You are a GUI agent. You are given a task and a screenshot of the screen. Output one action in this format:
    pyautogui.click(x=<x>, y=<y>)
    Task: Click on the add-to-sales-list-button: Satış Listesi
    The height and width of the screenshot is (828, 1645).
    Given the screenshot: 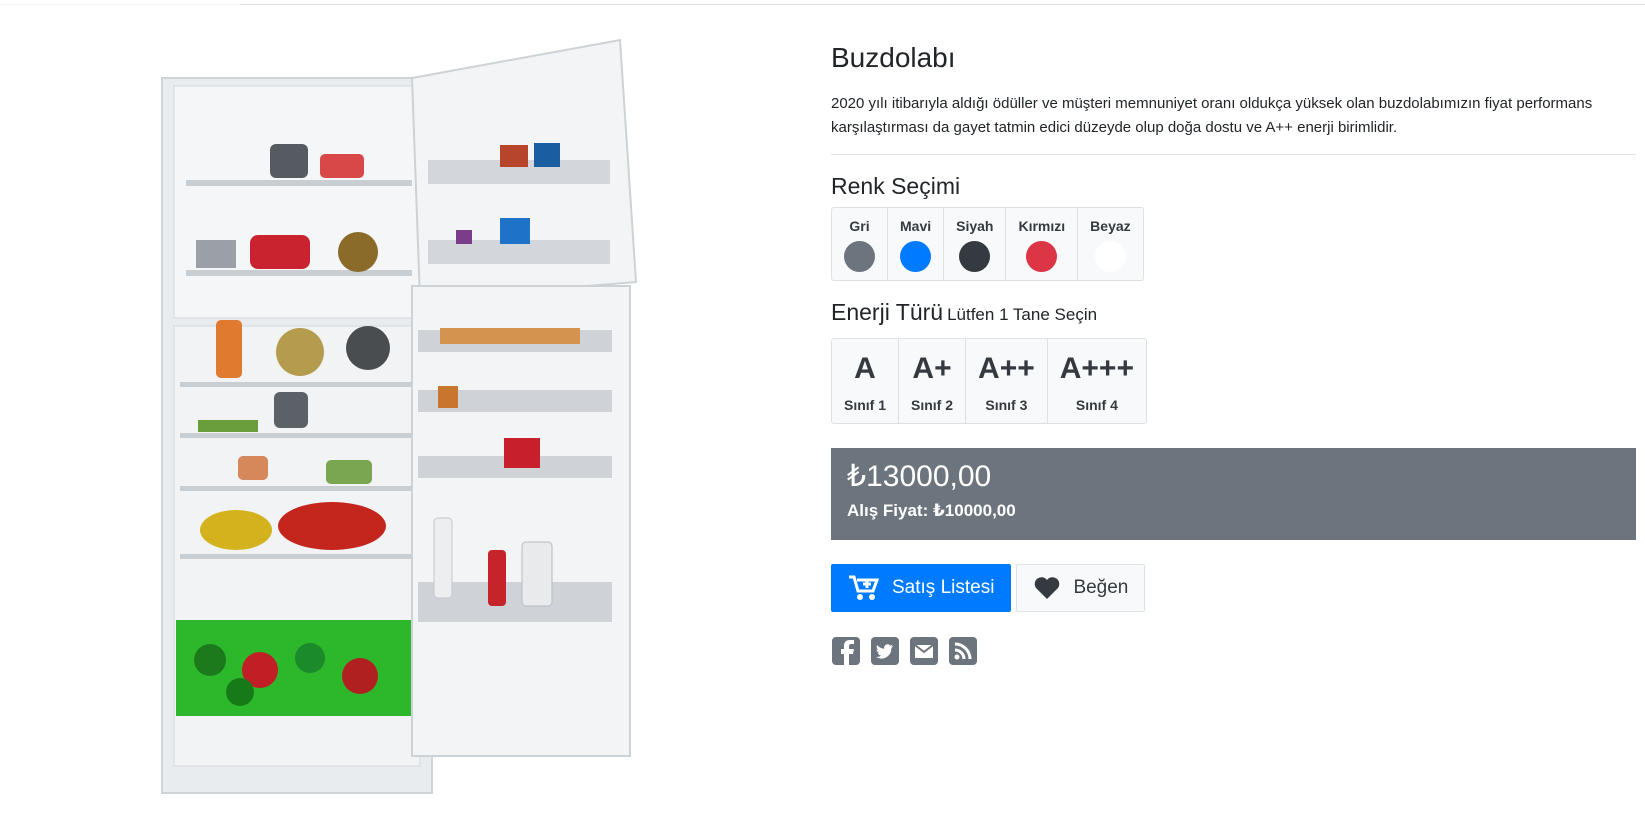 What is the action you would take?
    pyautogui.click(x=921, y=588)
    